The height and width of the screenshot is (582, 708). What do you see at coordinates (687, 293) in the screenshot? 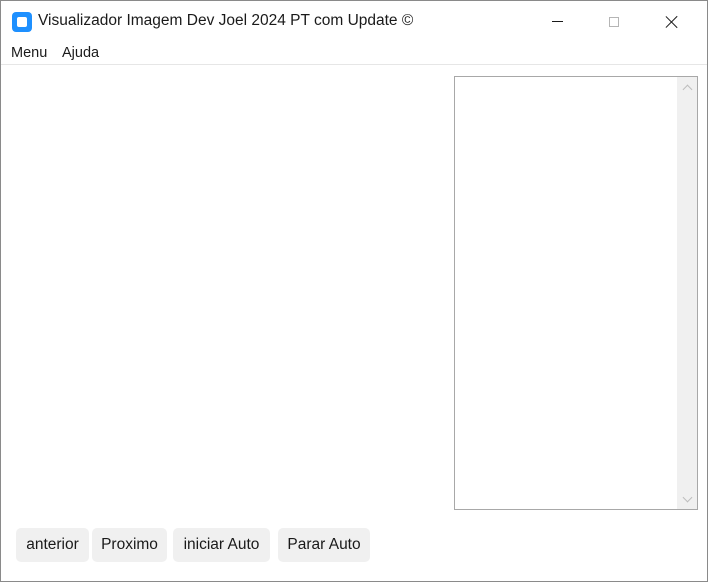
I see `list-scrollbar` at bounding box center [687, 293].